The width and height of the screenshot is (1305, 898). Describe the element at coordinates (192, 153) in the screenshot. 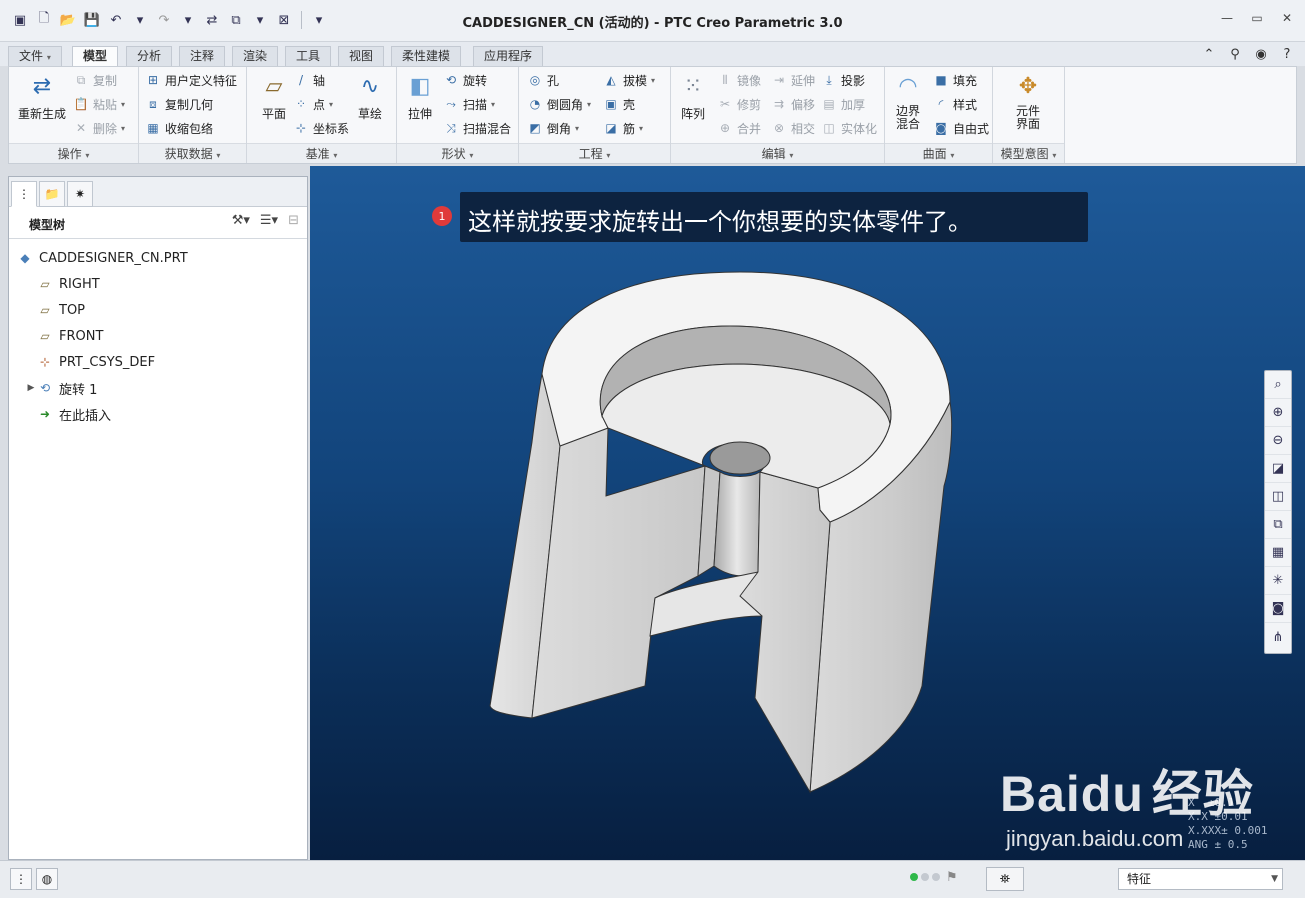

I see `group-get-data-label: 获取数据 ▾` at that location.